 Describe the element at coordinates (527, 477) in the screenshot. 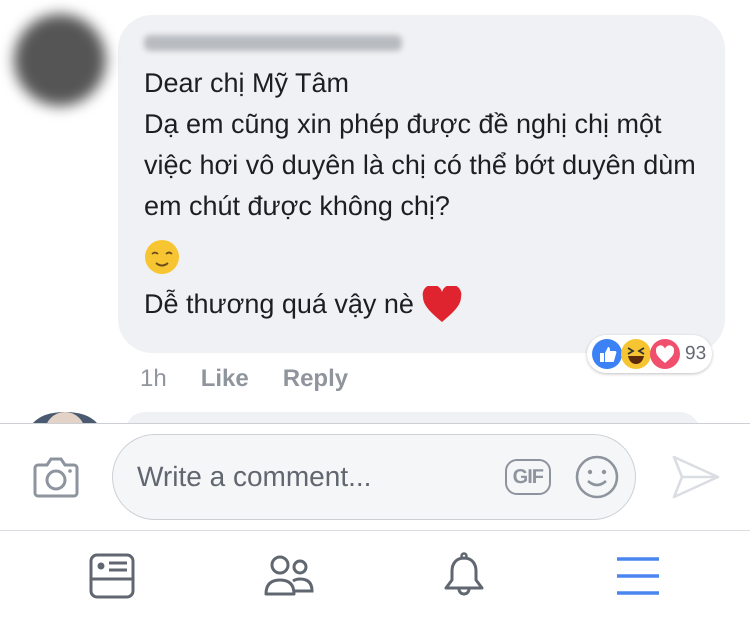

I see `gif-button: GIF` at that location.